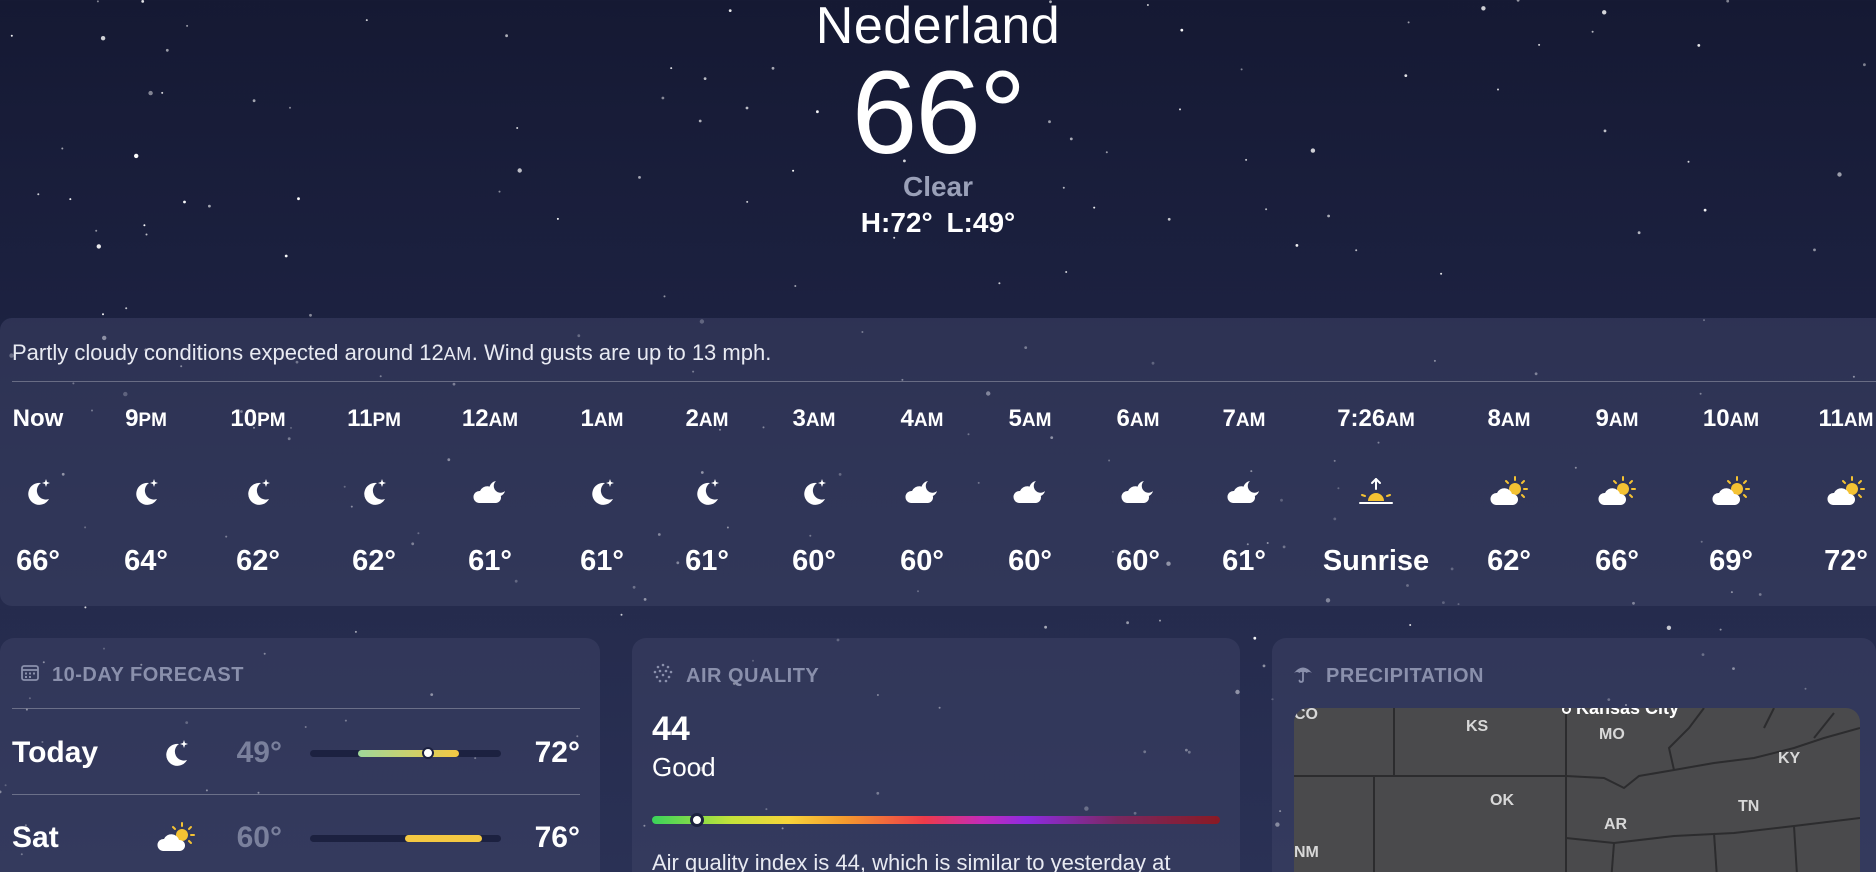  Describe the element at coordinates (938, 222) in the screenshot. I see `high-low-temperature: H:72° L:49°` at that location.